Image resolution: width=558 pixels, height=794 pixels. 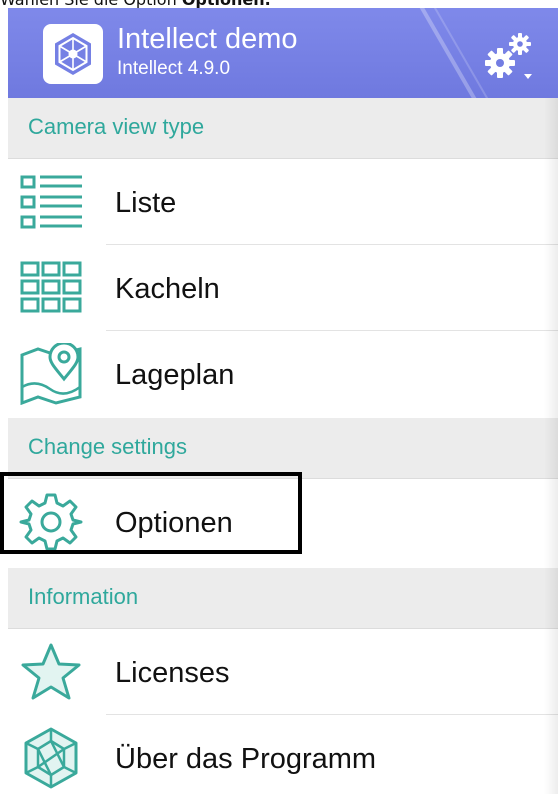 What do you see at coordinates (167, 289) in the screenshot?
I see `menu-item-label: Kacheln` at bounding box center [167, 289].